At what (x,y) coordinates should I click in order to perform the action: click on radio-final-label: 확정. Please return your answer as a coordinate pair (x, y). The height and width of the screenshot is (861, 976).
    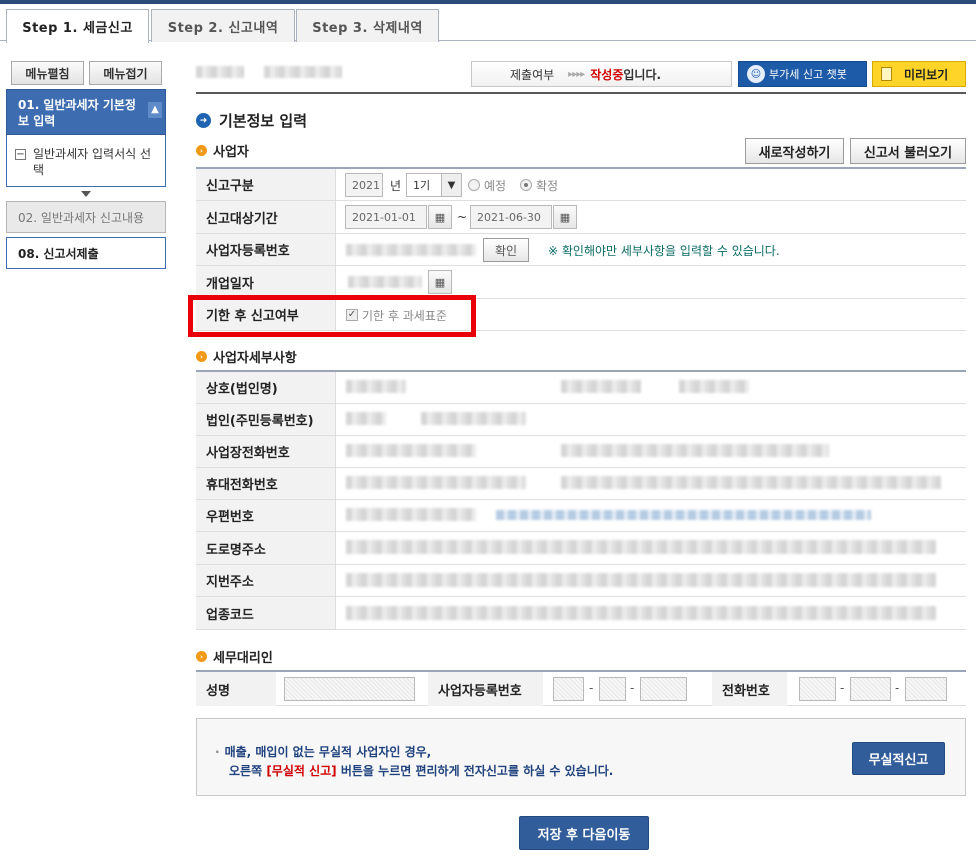
    Looking at the image, I should click on (547, 185).